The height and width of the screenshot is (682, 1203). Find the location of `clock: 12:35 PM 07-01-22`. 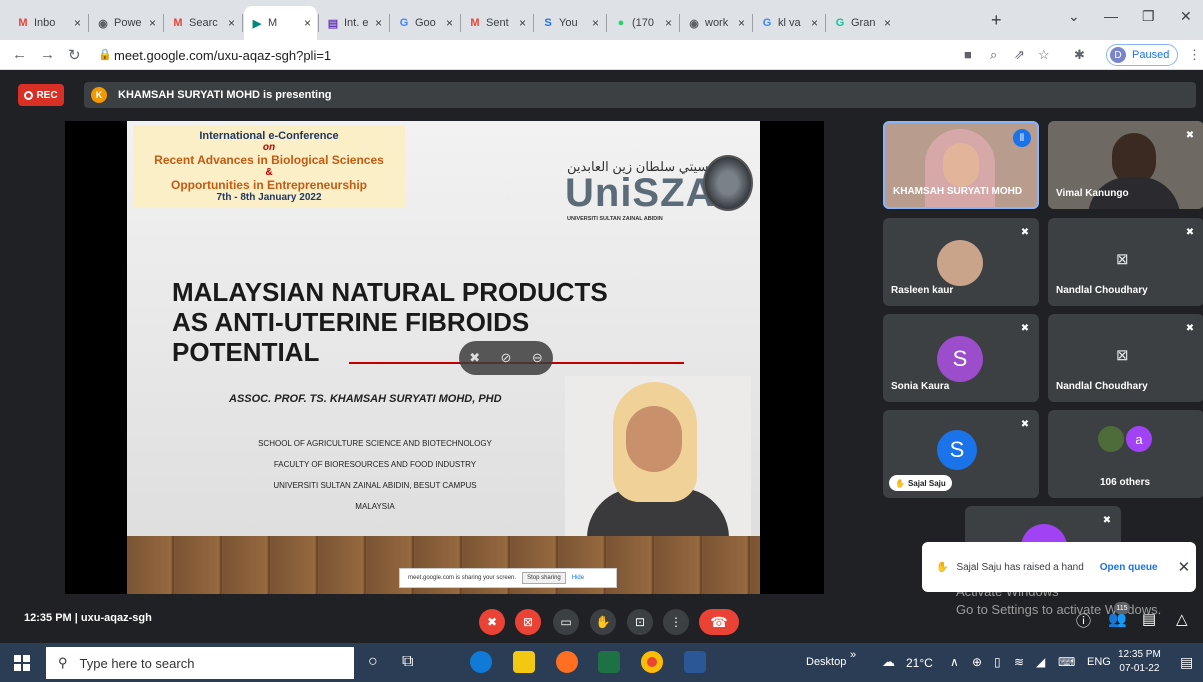

clock: 12:35 PM 07-01-22 is located at coordinates (1139, 662).